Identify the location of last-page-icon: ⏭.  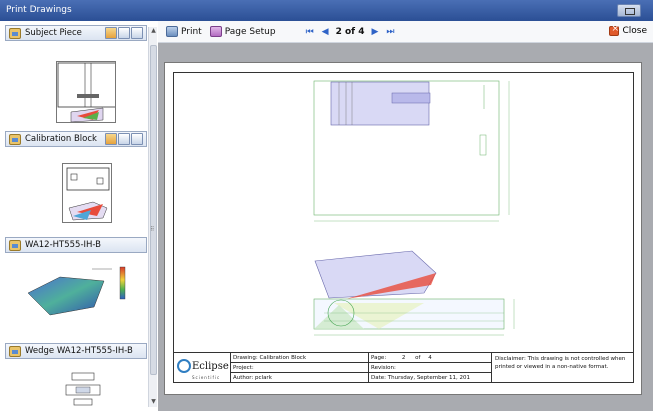
(390, 32).